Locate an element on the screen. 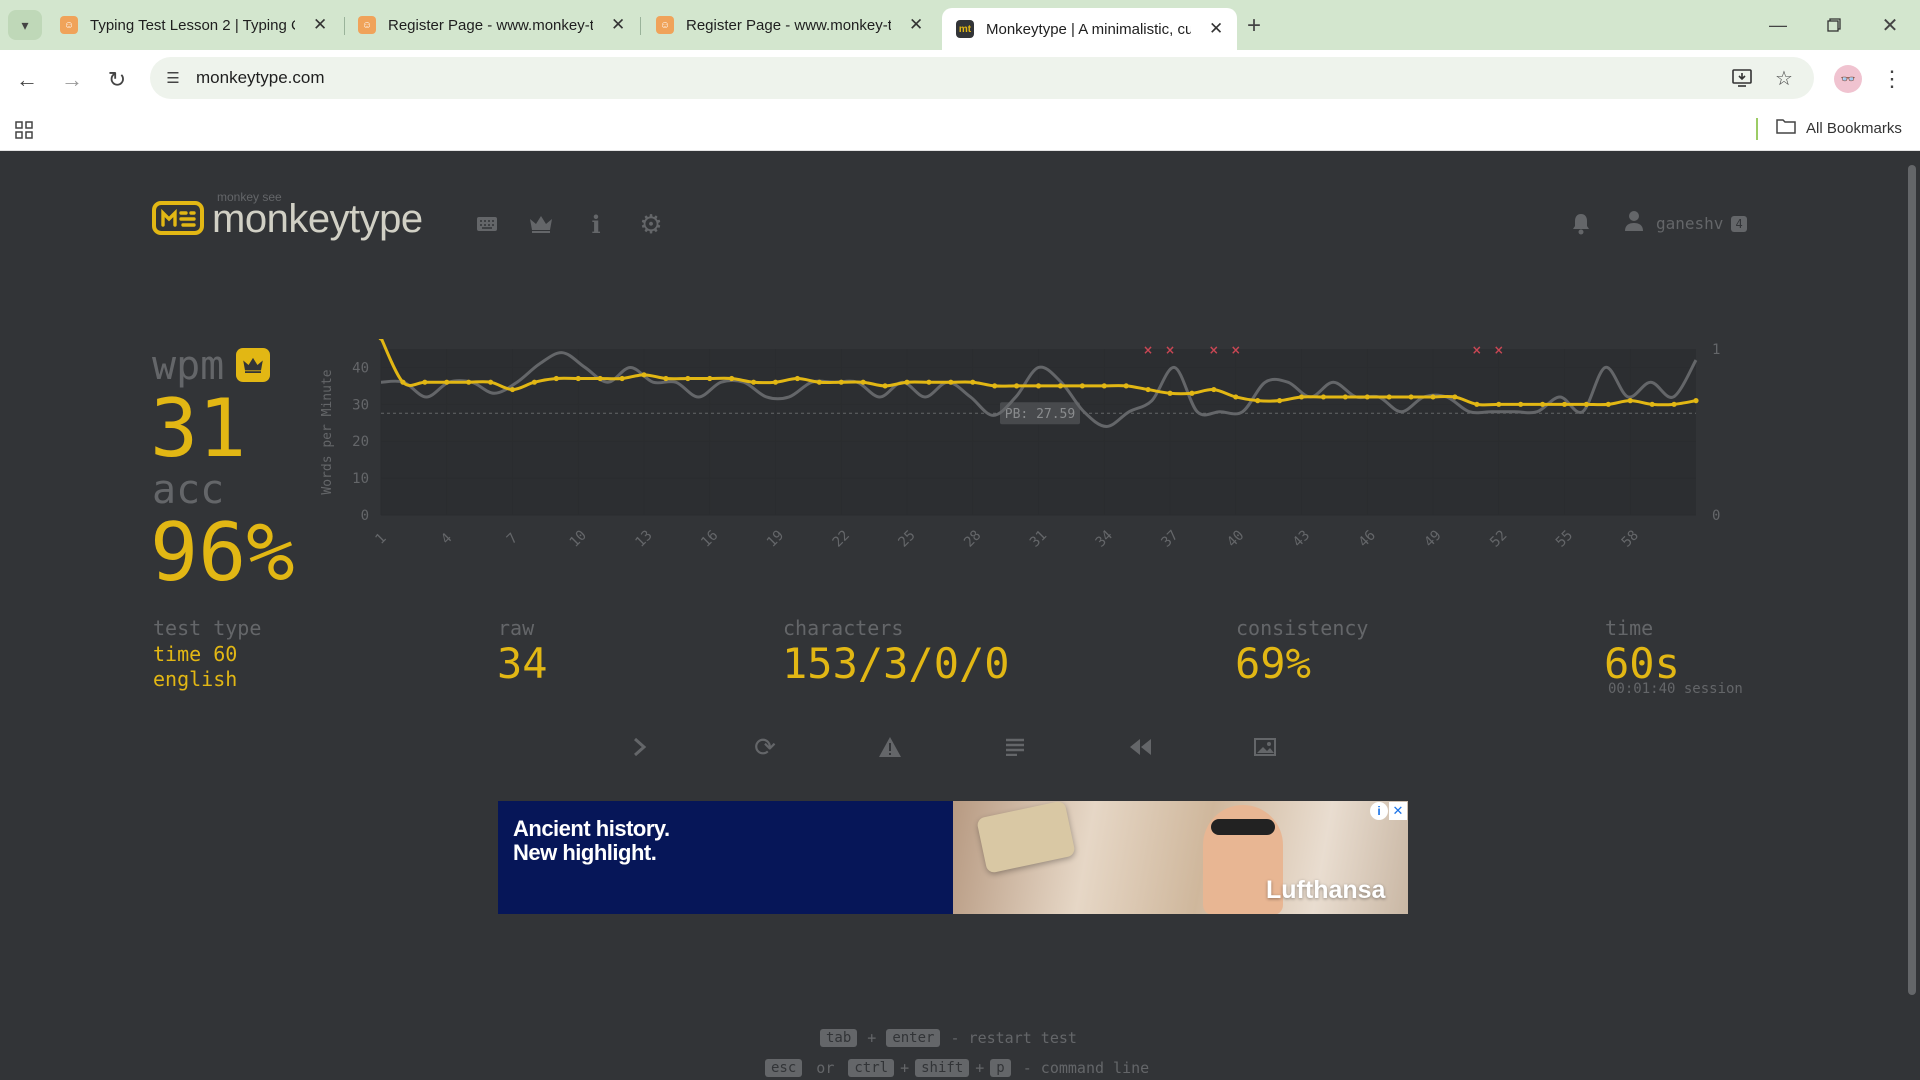  restore-icon is located at coordinates (1834, 25).